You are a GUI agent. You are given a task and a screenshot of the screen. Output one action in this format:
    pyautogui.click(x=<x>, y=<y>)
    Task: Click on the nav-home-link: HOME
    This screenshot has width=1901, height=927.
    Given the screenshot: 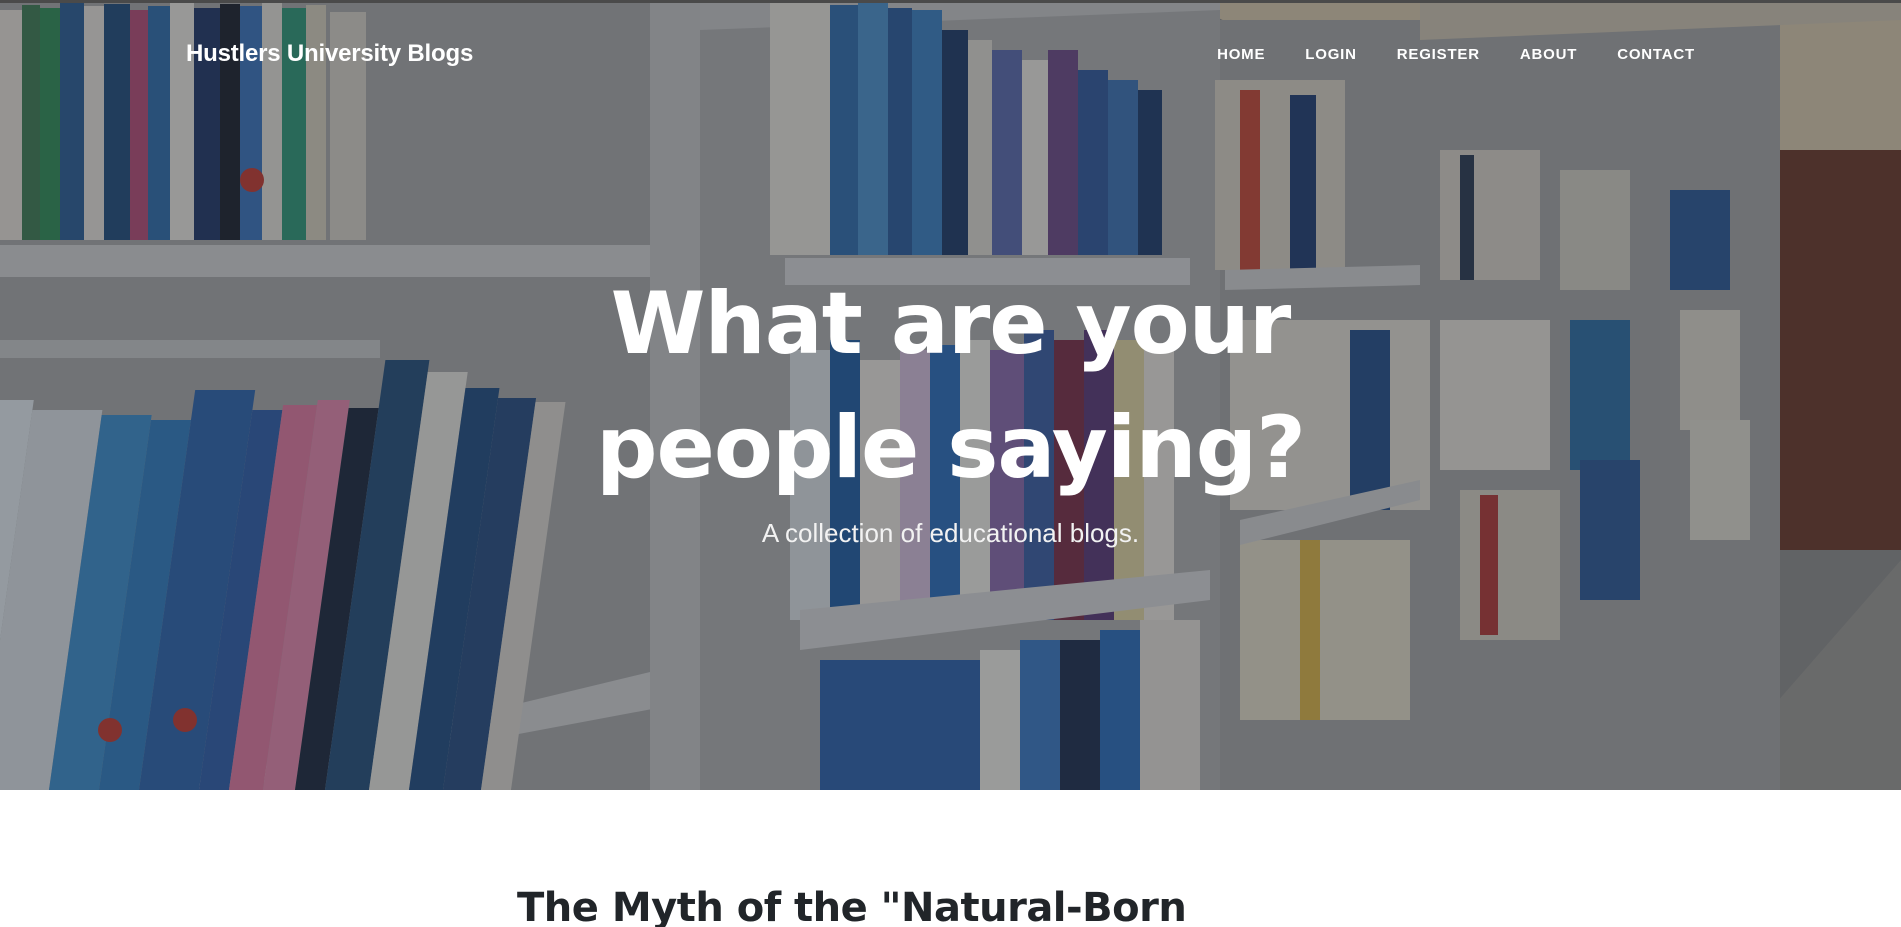 What is the action you would take?
    pyautogui.click(x=1241, y=54)
    